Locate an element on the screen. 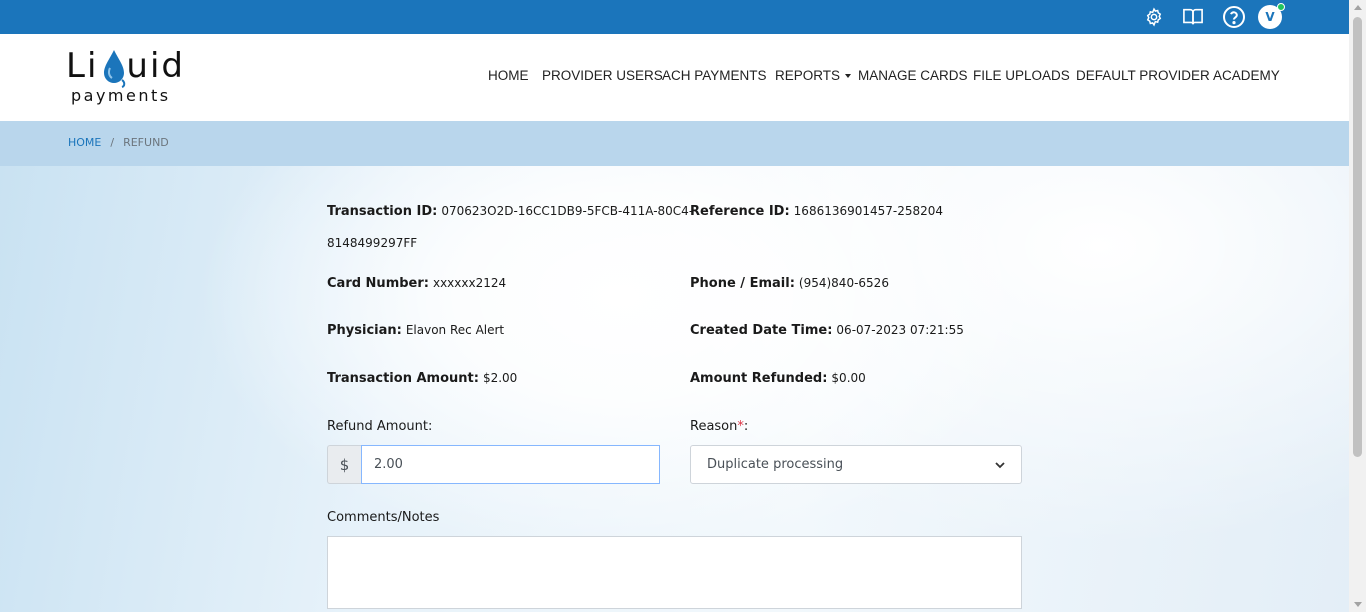 The width and height of the screenshot is (1366, 612). nav-file-uploads: FILE UPLOADS is located at coordinates (1021, 75).